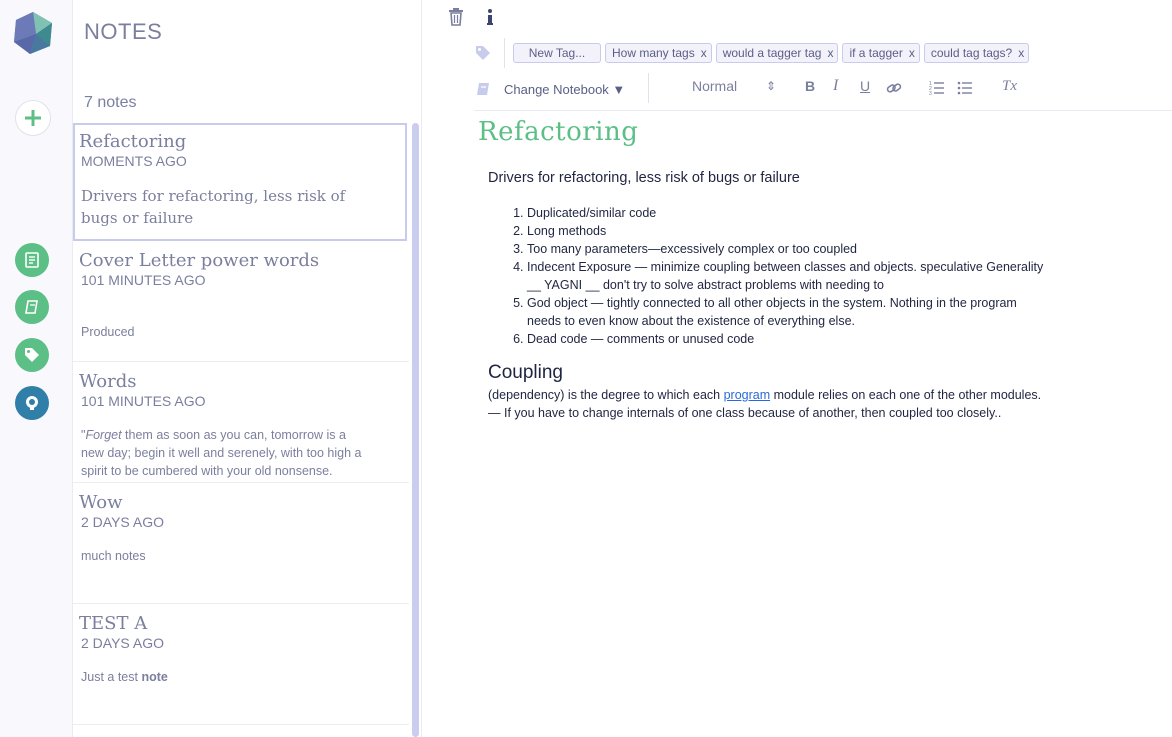 The width and height of the screenshot is (1172, 737). What do you see at coordinates (930, 93) in the screenshot?
I see `svg-text: 3` at bounding box center [930, 93].